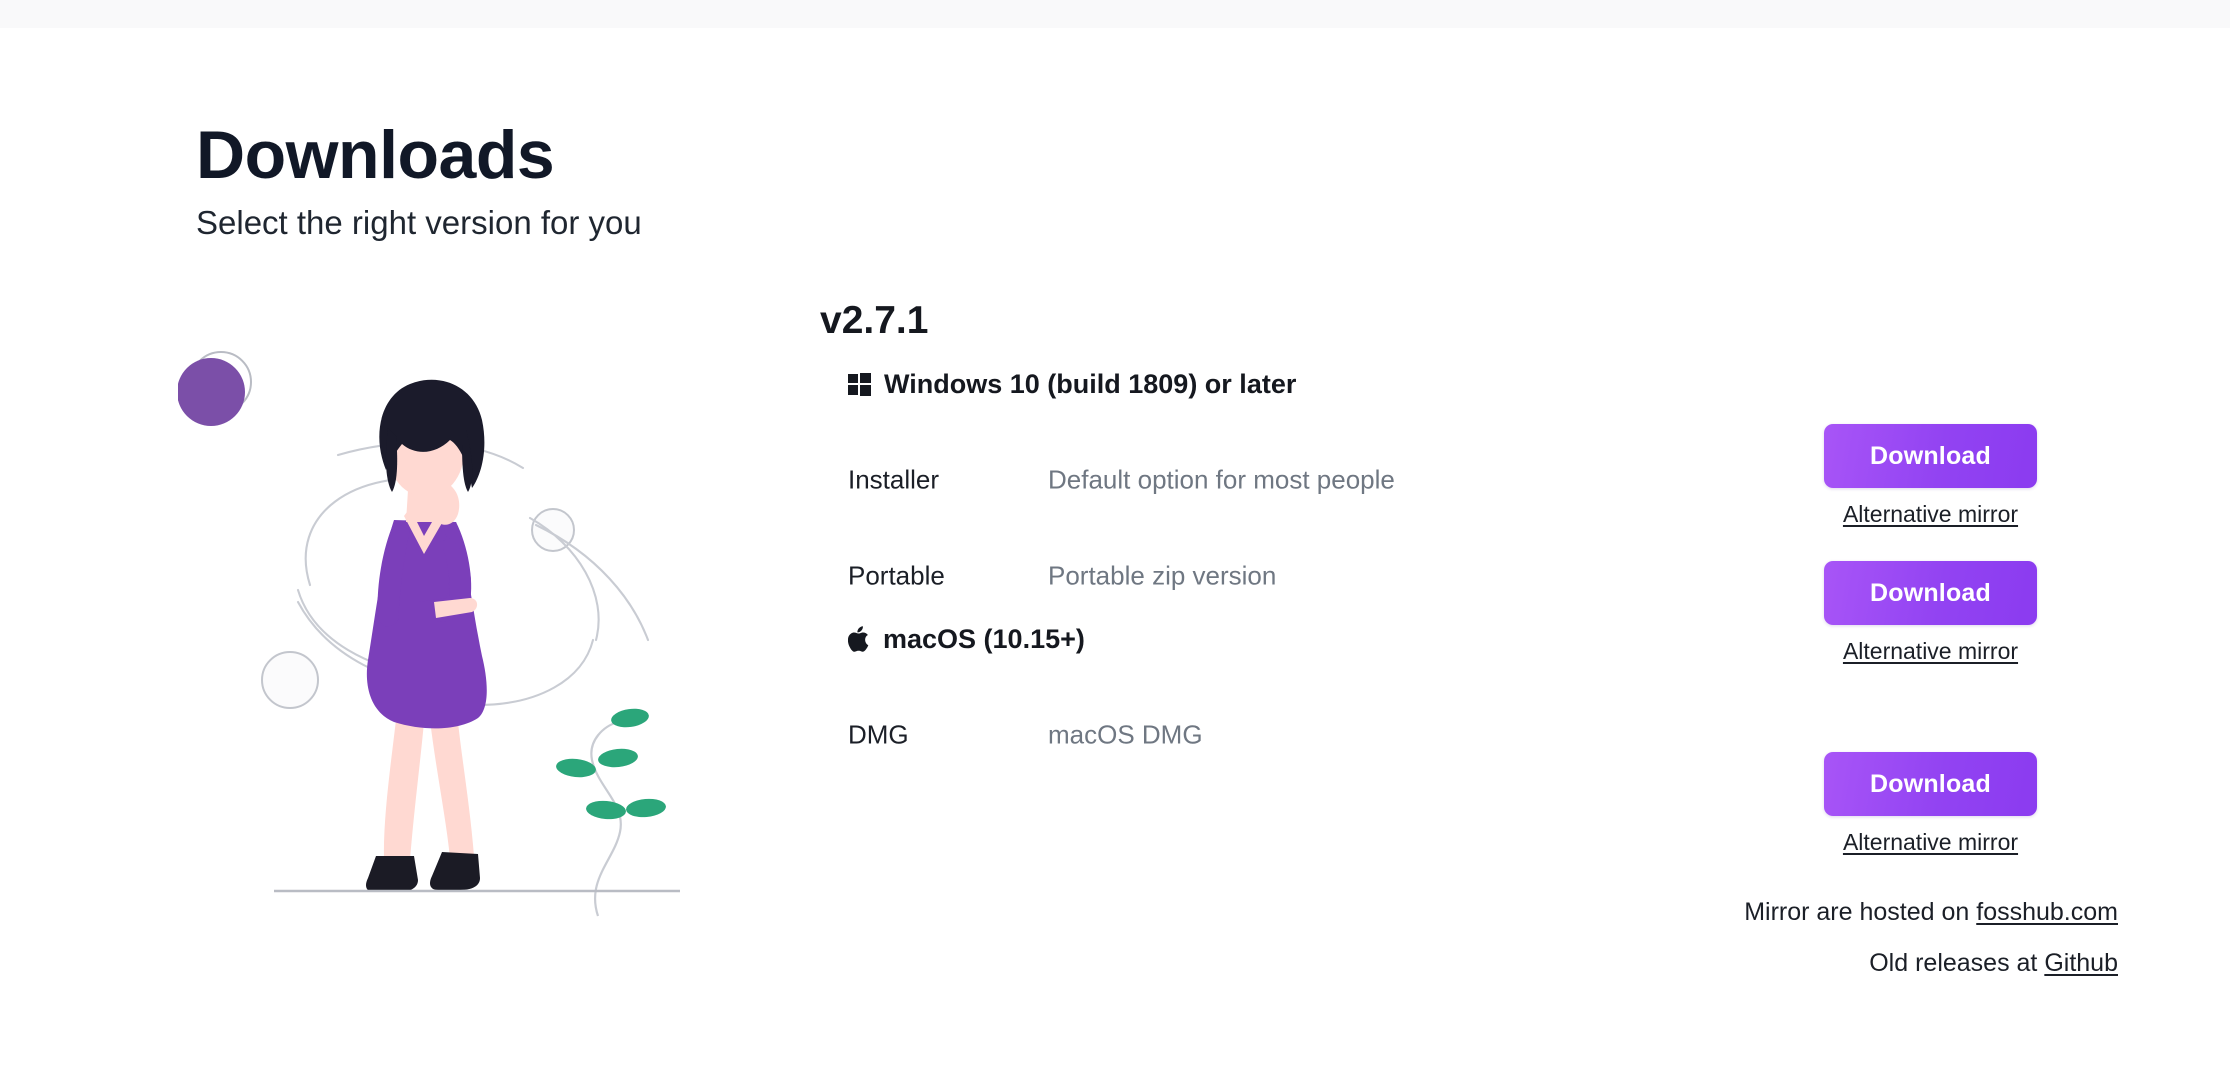 The height and width of the screenshot is (1080, 2230). I want to click on top-chrome-strip, so click(1115, 14).